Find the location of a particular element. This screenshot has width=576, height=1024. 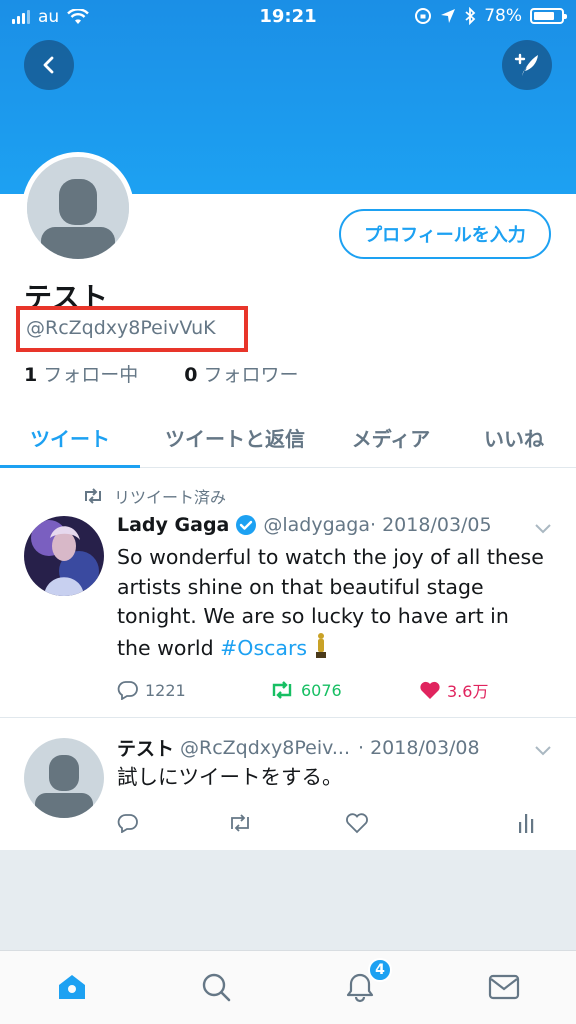

following-stat: 1 フォロー中 is located at coordinates (81, 373).